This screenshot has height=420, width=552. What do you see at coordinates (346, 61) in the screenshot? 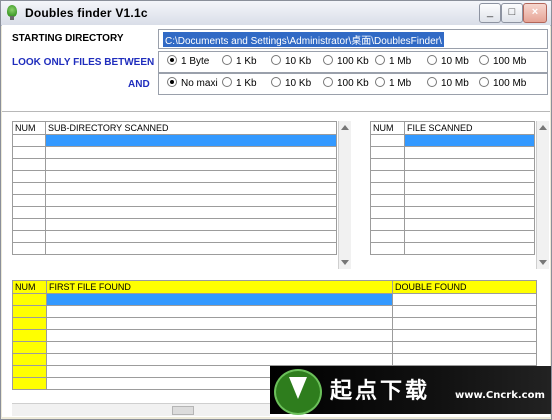
I see `min-radio-100kb: 100 Kb` at bounding box center [346, 61].